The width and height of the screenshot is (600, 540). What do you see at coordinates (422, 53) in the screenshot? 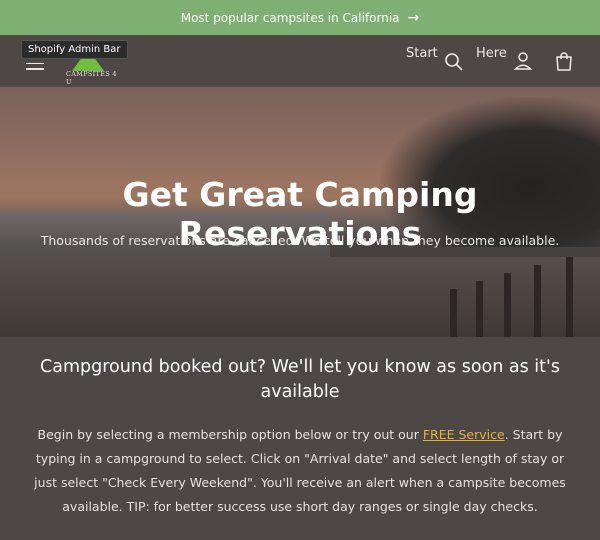
I see `start-link: Start` at bounding box center [422, 53].